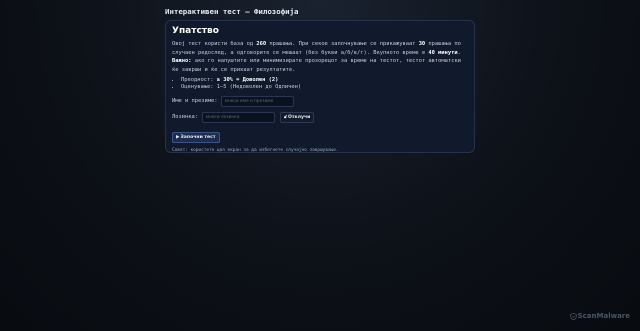 The width and height of the screenshot is (640, 331). Describe the element at coordinates (232, 11) in the screenshot. I see `page-title: Интерактивен тест — Филозофија` at that location.